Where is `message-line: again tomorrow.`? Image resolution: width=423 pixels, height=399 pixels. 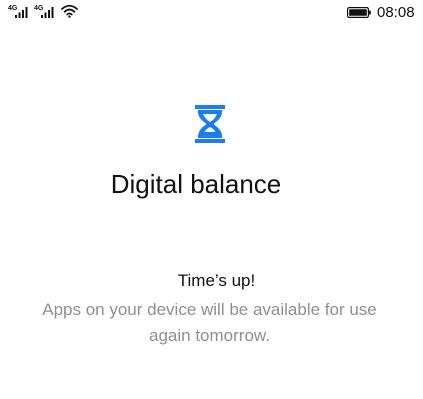
message-line: again tomorrow. is located at coordinates (209, 335).